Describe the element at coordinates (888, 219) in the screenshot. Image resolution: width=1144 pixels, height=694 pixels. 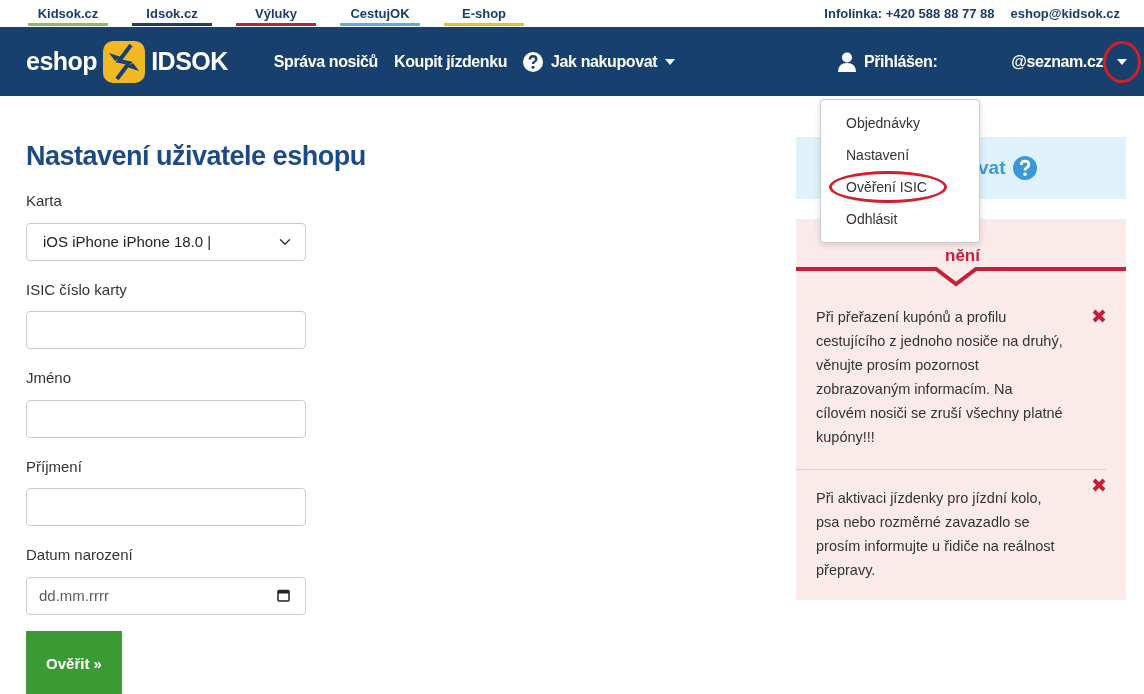
I see `menu-item: Odhlásit` at that location.